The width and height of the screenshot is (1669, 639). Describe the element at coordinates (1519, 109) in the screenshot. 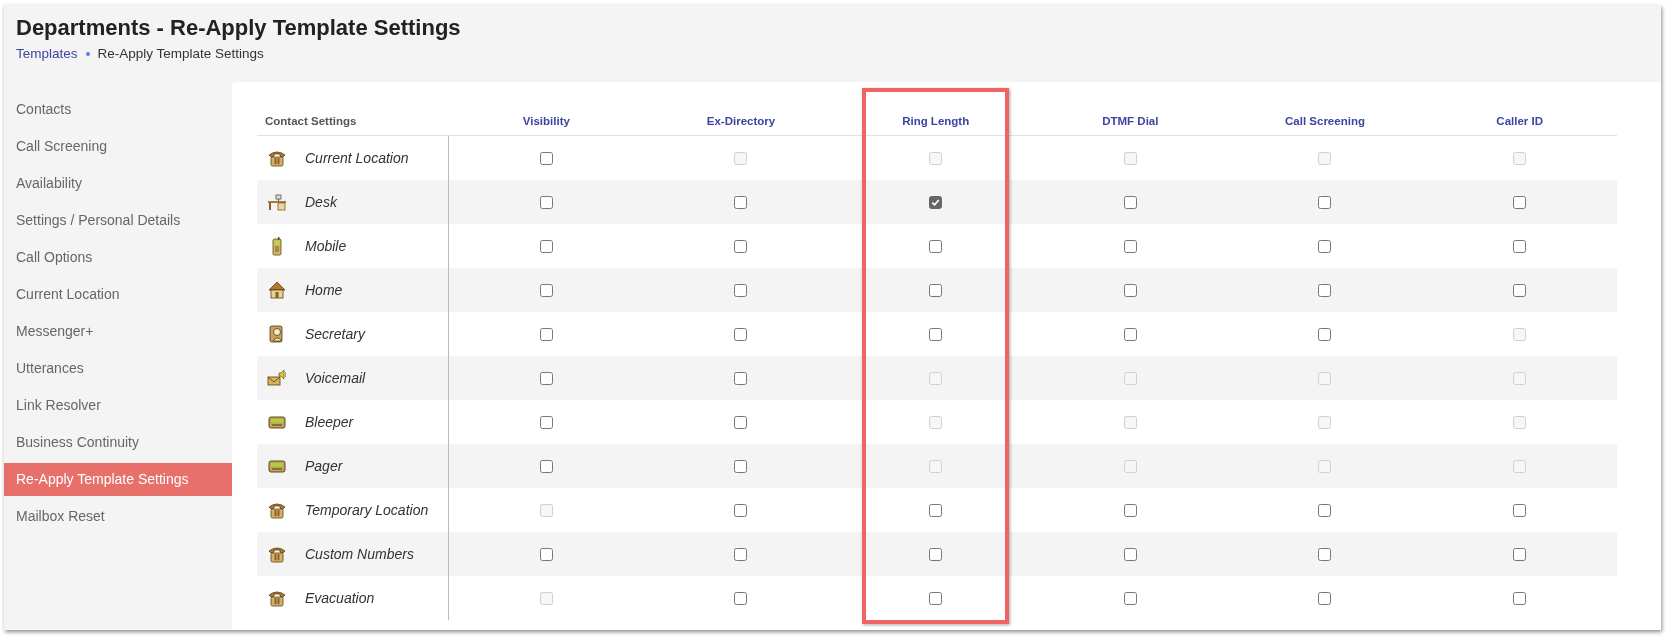

I see `column-header: Caller ID` at that location.